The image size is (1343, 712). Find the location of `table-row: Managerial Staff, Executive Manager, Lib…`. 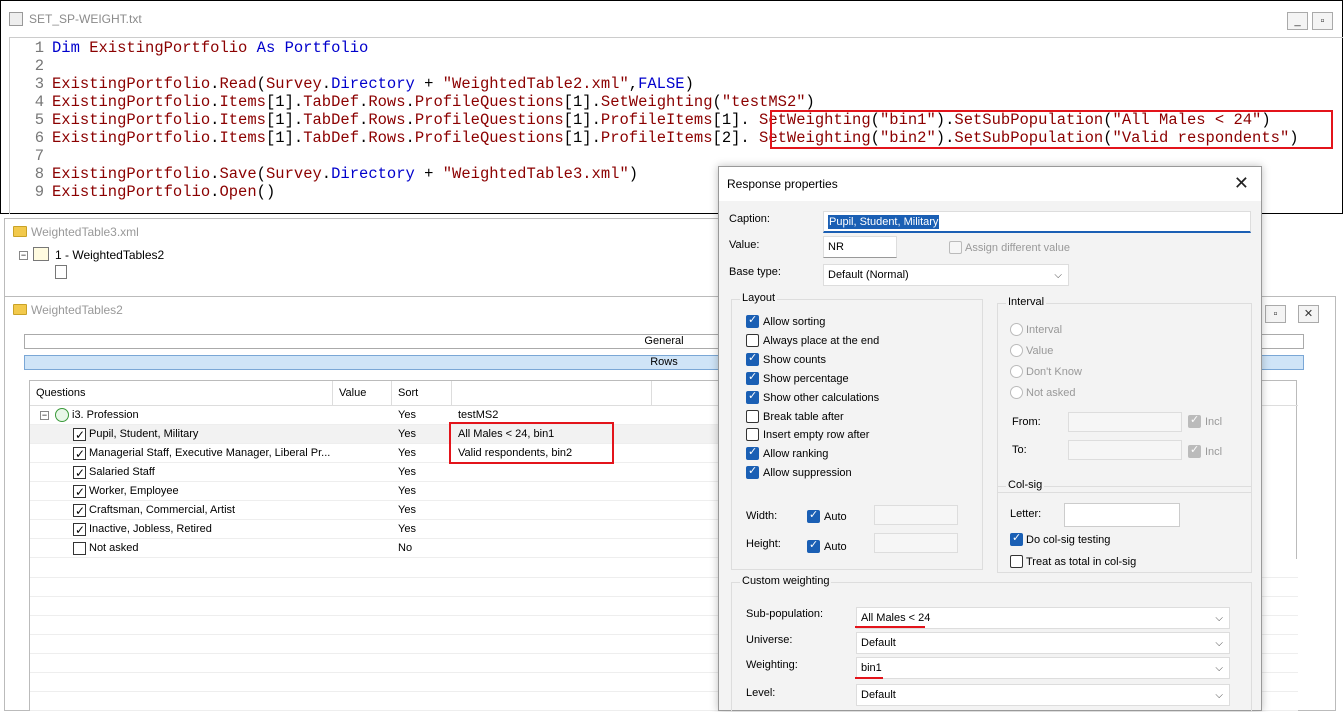

table-row: Managerial Staff, Executive Manager, Lib… is located at coordinates (380, 454).